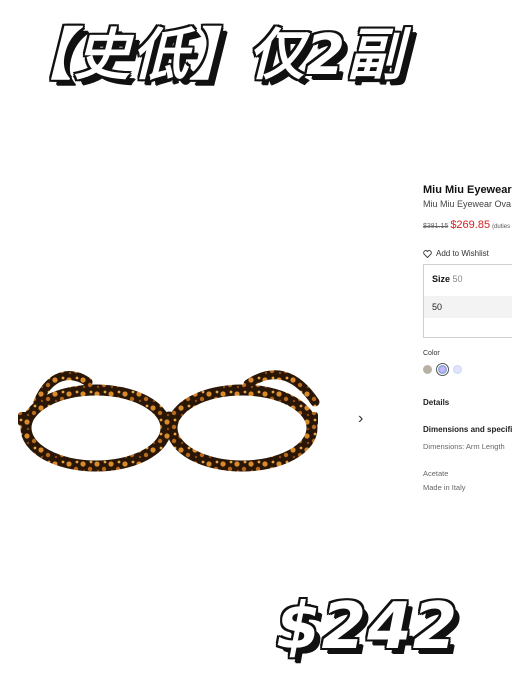 The width and height of the screenshot is (512, 682). Describe the element at coordinates (464, 446) in the screenshot. I see `dimensions-text: Dimensions: Arm Length` at that location.